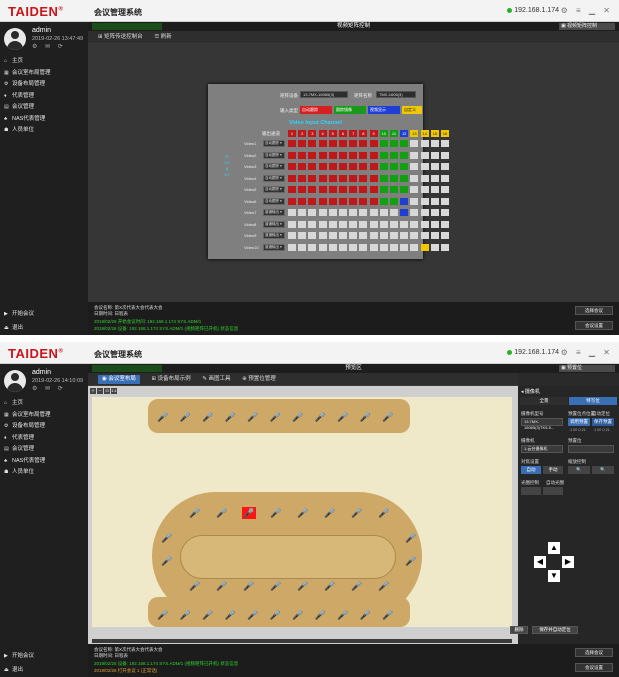  What do you see at coordinates (44, 656) in the screenshot?
I see `start-meeting-button: ▶ 开始会议` at bounding box center [44, 656].